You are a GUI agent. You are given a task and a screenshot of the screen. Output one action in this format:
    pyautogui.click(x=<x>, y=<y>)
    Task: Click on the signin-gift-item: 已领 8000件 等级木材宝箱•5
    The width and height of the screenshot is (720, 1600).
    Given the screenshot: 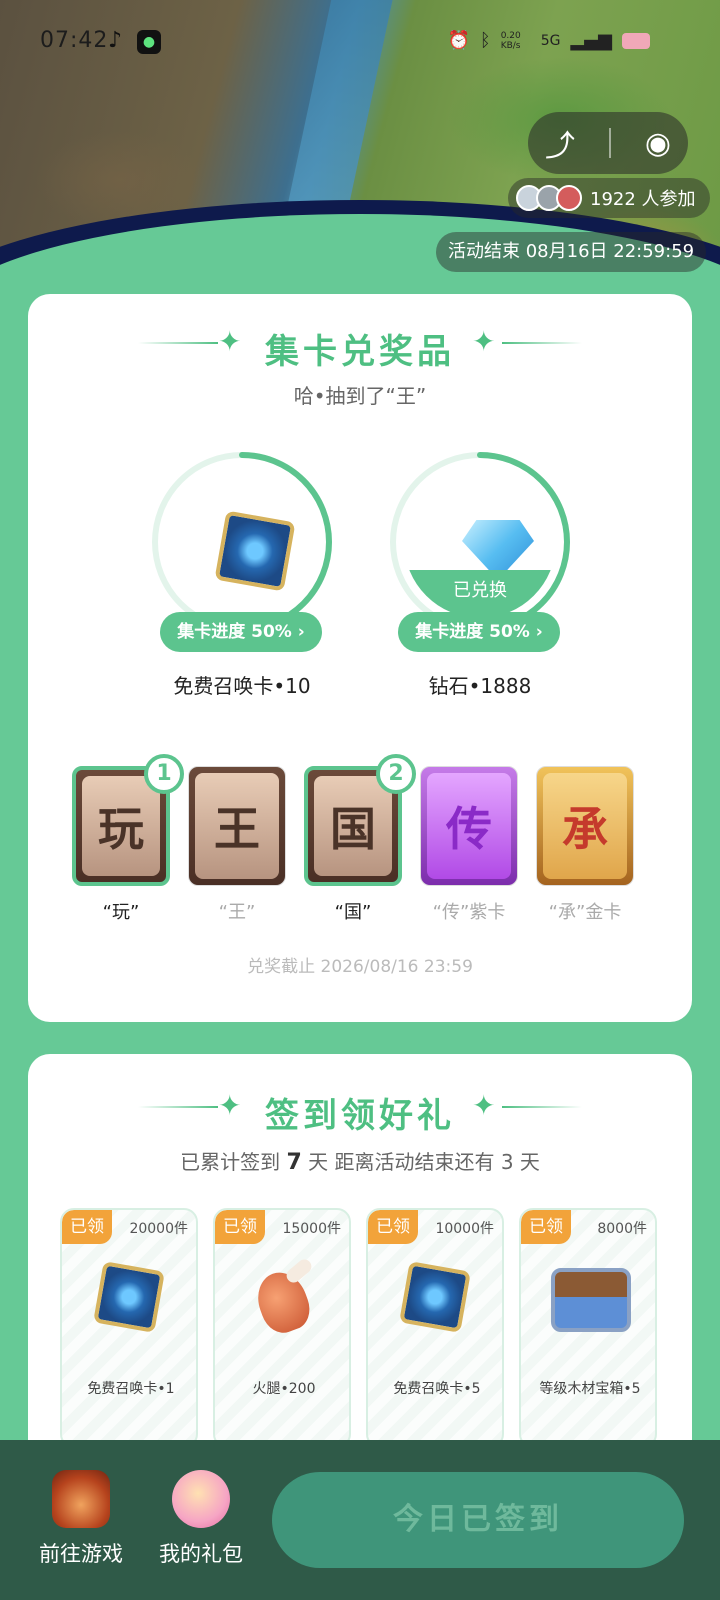 What is the action you would take?
    pyautogui.click(x=588, y=1328)
    